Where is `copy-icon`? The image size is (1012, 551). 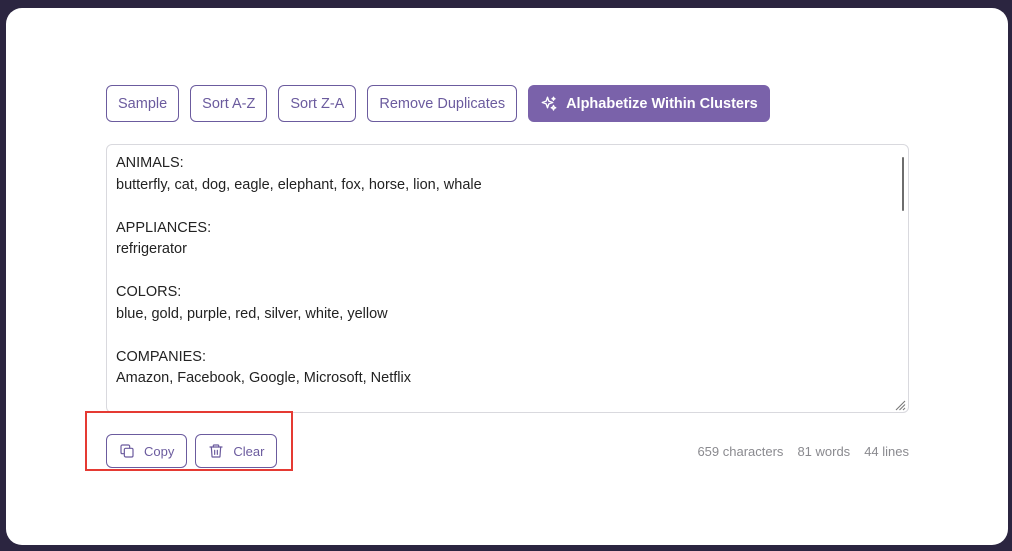
copy-icon is located at coordinates (127, 451).